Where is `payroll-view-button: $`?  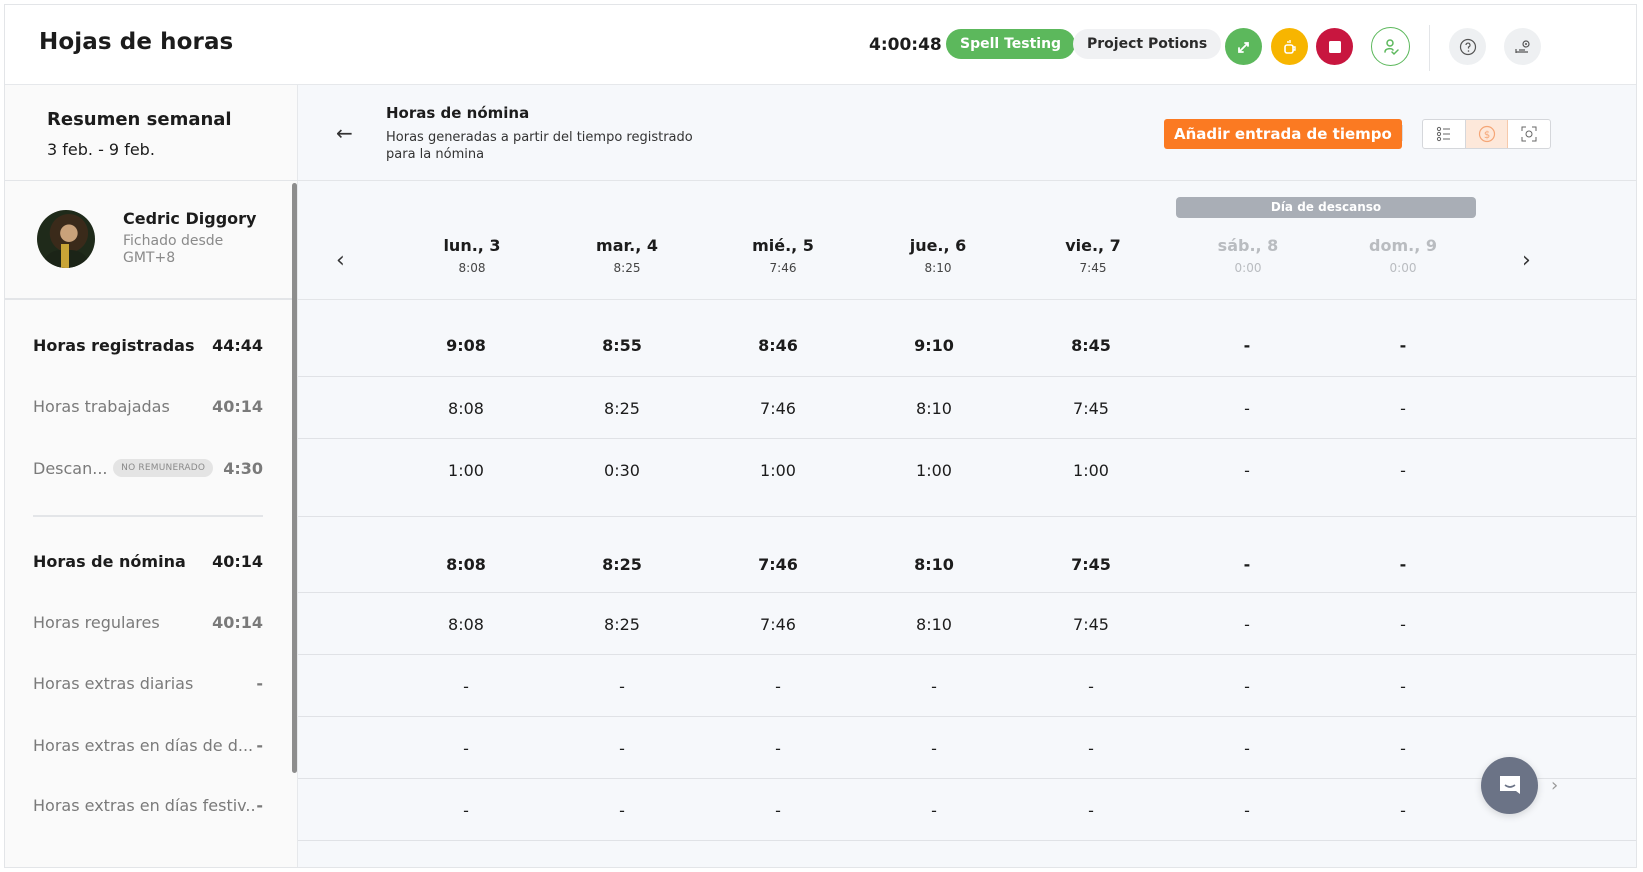
payroll-view-button: $ is located at coordinates (1487, 134).